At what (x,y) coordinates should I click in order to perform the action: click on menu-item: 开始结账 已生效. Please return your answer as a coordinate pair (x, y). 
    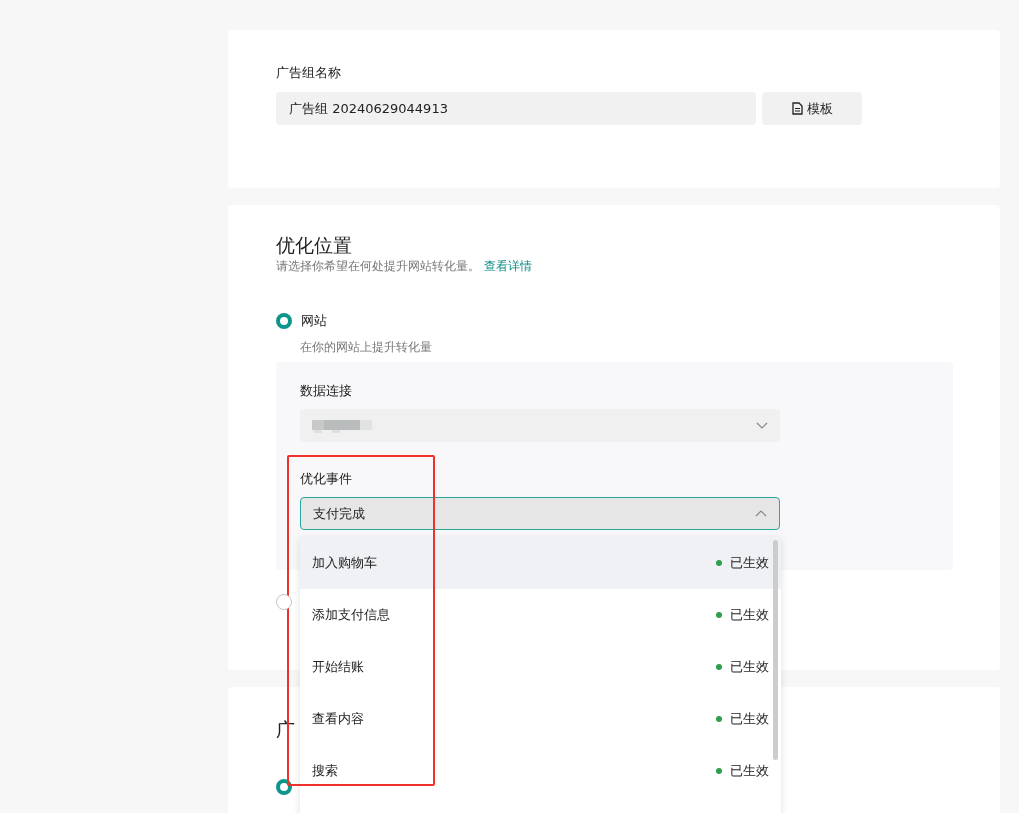
    Looking at the image, I should click on (540, 667).